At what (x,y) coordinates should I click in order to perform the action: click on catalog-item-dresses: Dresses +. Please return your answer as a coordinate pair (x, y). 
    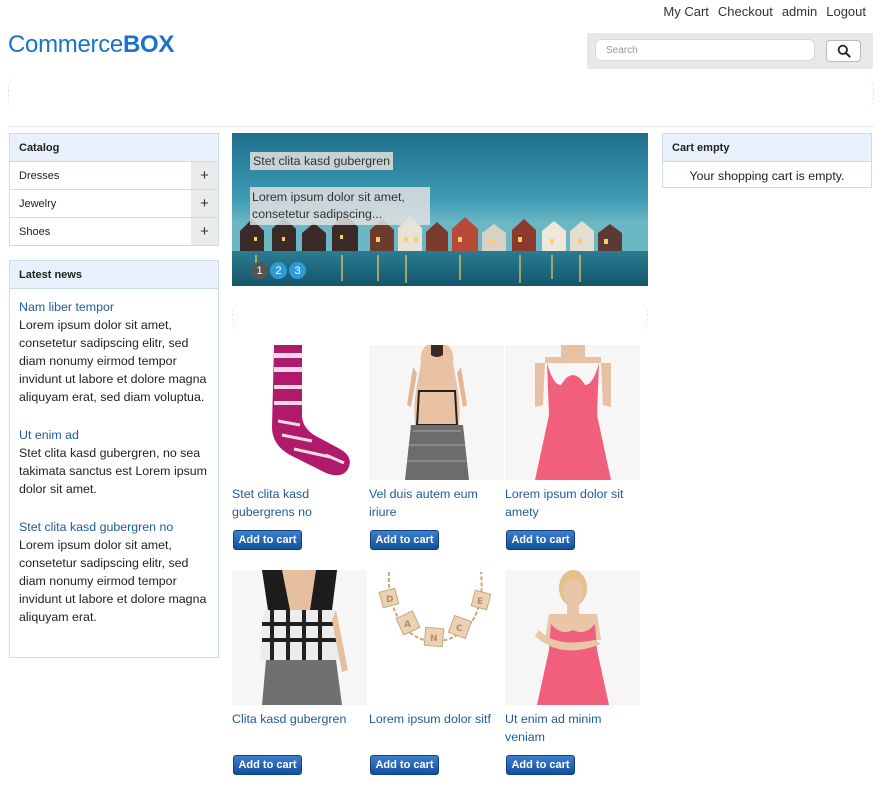
    Looking at the image, I should click on (114, 176).